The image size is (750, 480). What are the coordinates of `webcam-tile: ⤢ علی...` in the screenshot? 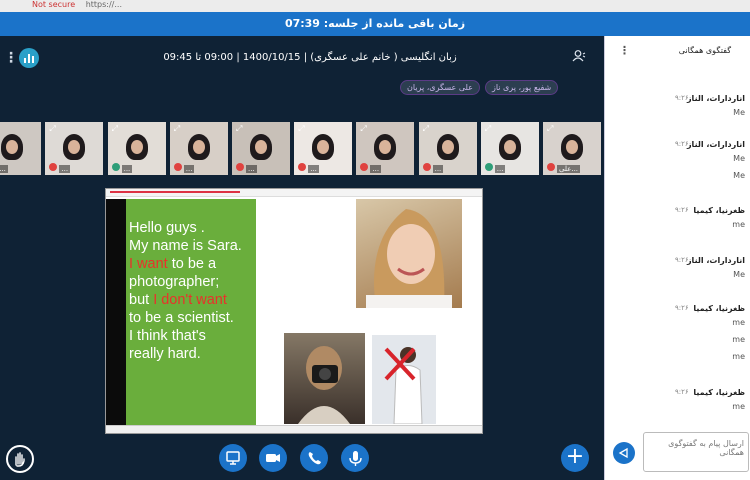 It's located at (572, 148).